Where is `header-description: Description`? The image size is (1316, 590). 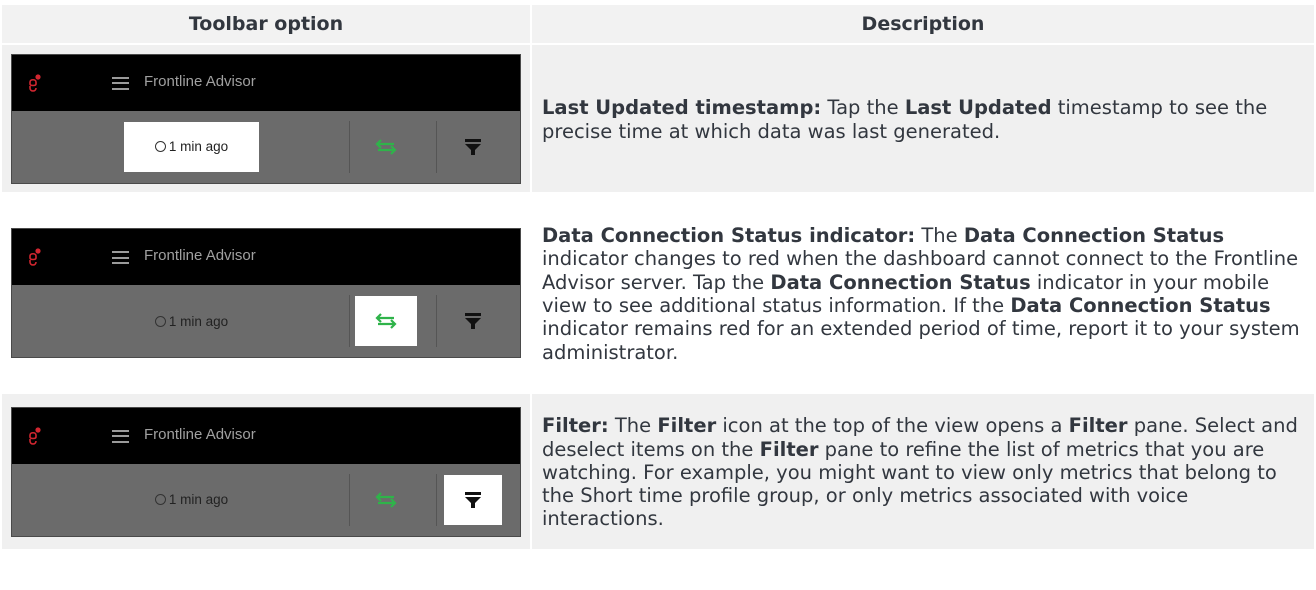 header-description: Description is located at coordinates (923, 24).